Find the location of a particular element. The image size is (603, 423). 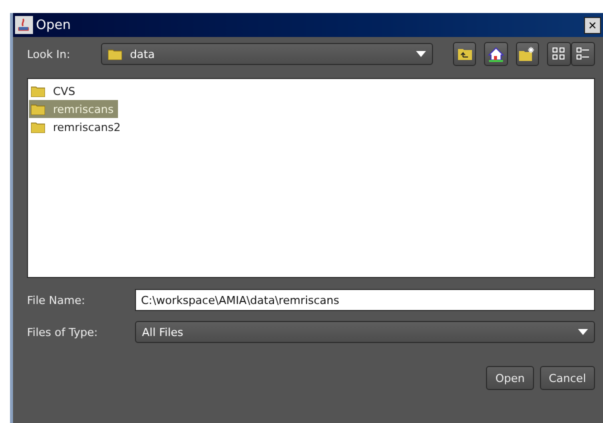

new-folder-icon is located at coordinates (527, 54).